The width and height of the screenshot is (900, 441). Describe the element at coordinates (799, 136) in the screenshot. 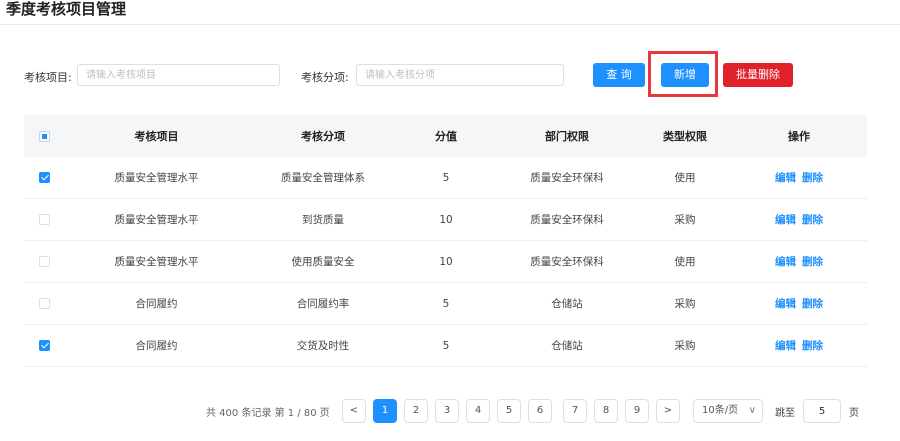

I see `header-actions: 操作` at that location.